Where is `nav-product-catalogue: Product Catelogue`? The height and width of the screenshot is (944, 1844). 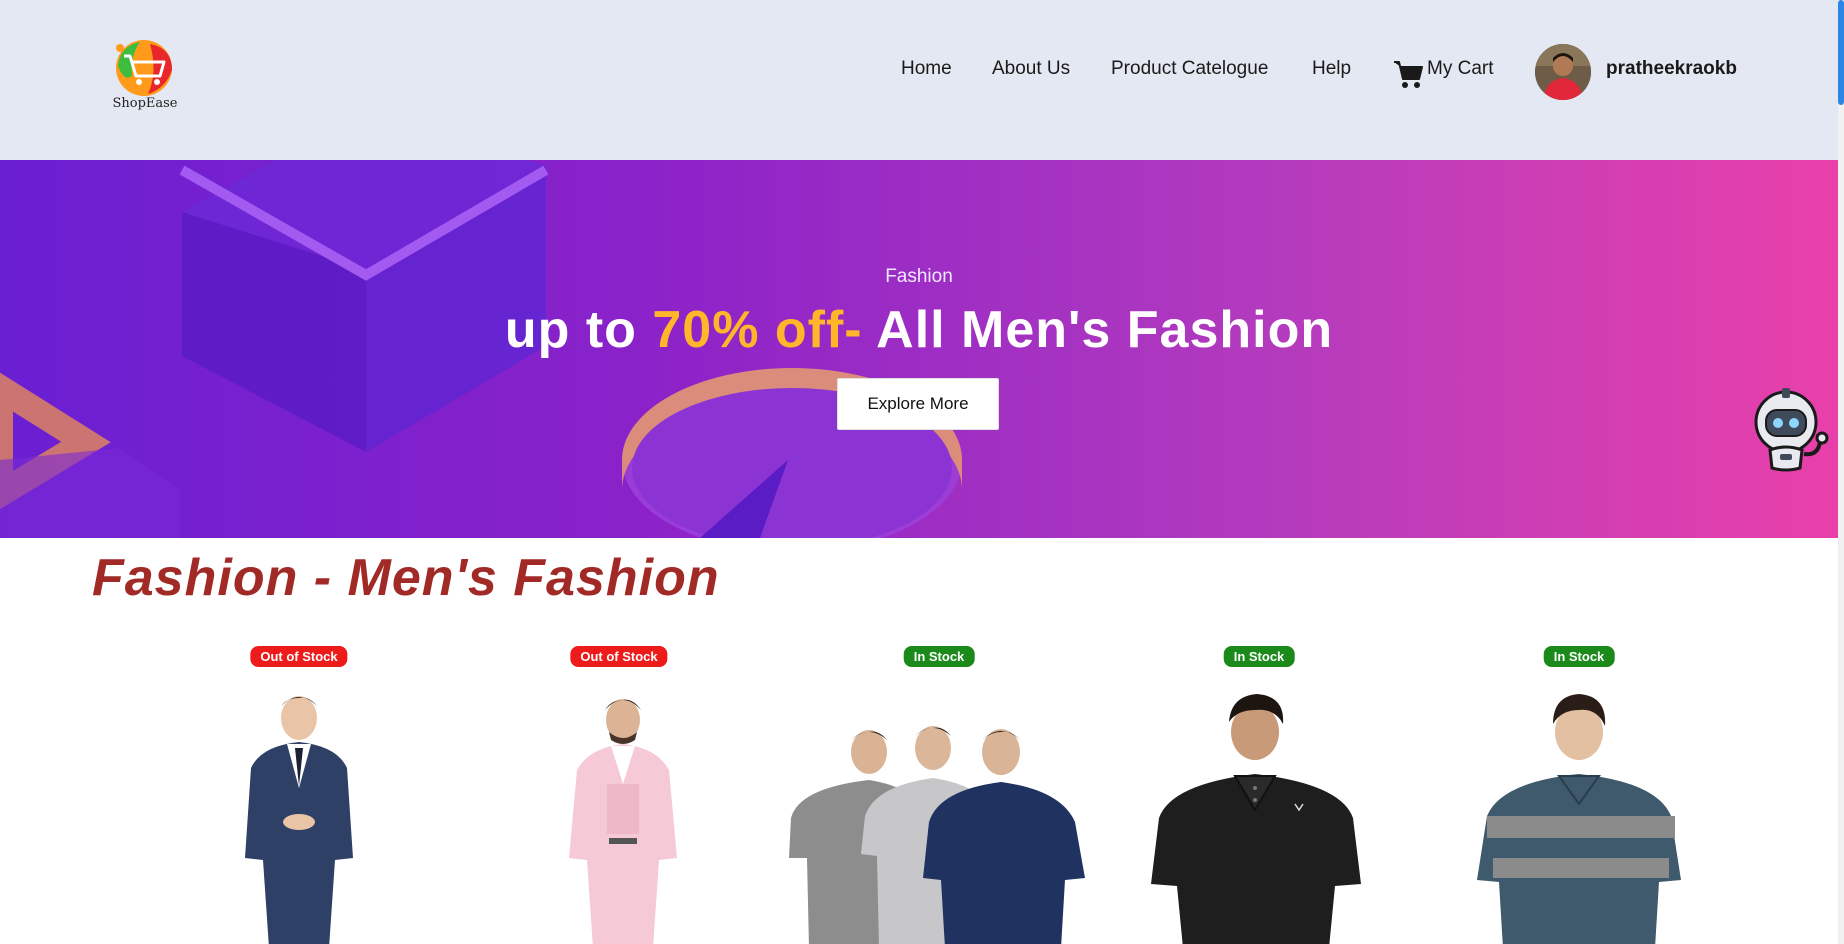
nav-product-catalogue: Product Catelogue is located at coordinates (1189, 69).